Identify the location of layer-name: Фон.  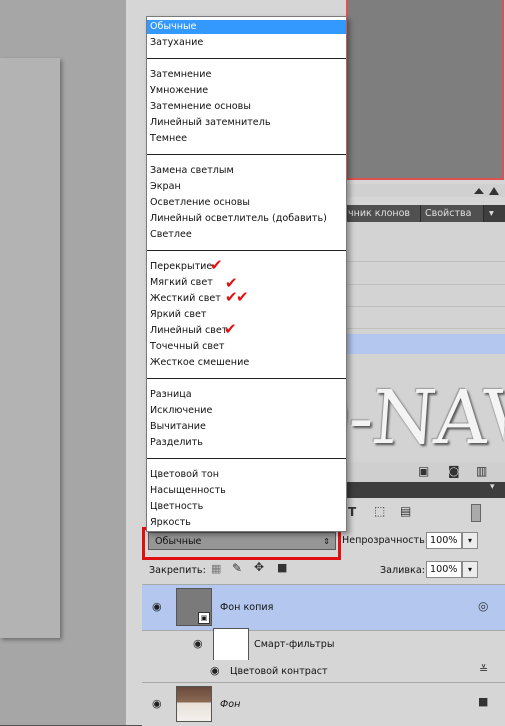
(230, 704).